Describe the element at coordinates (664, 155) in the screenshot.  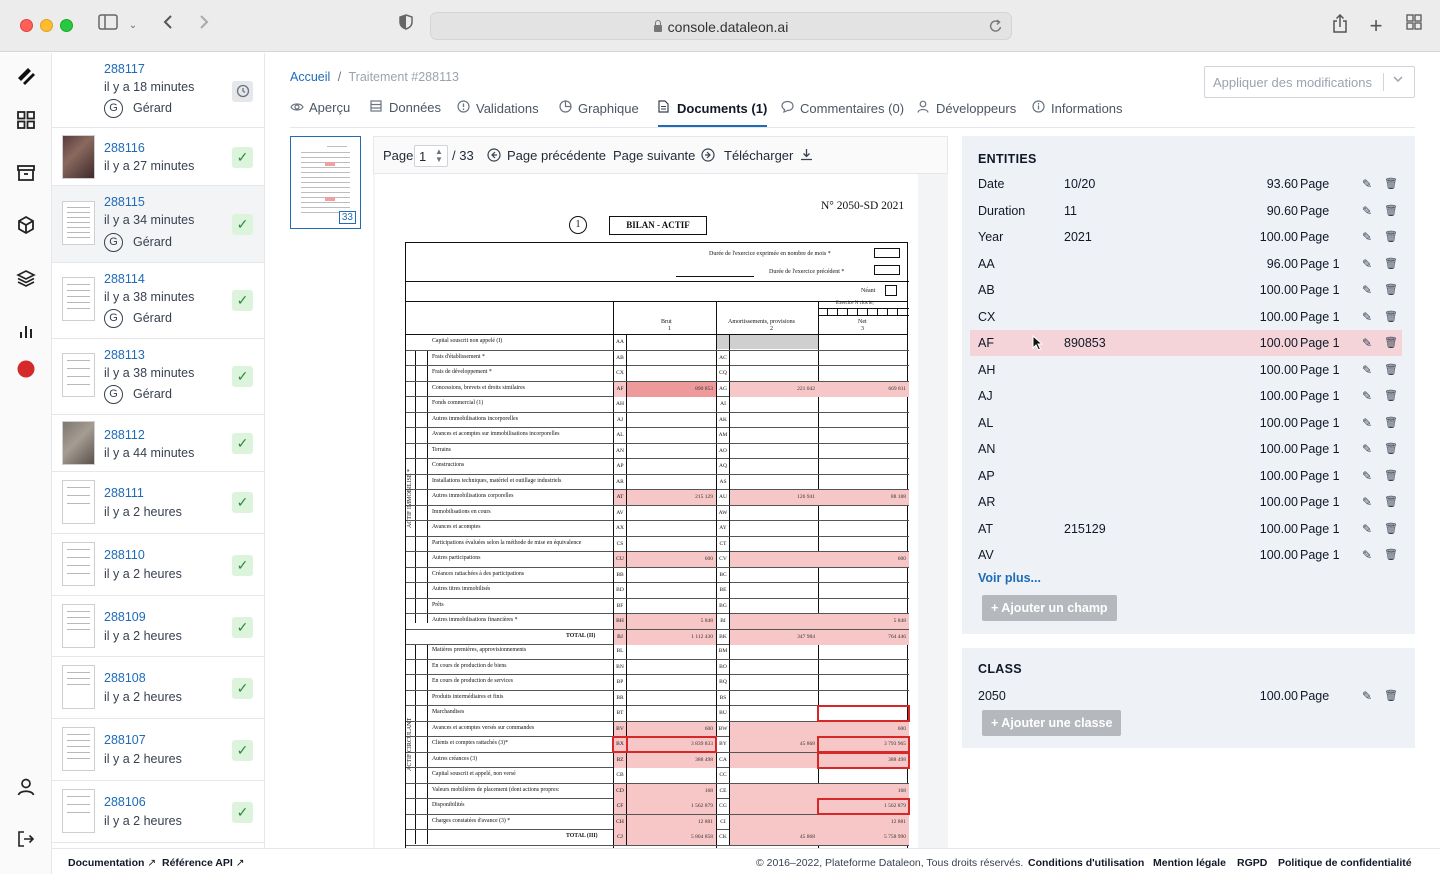
I see `next-page-button: Page suivante` at that location.